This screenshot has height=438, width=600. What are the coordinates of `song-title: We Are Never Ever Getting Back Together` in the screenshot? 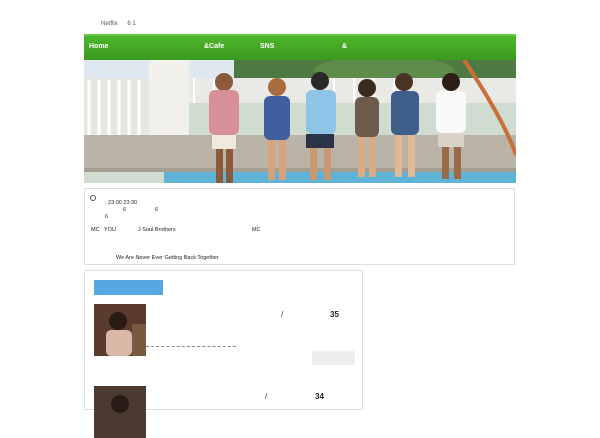 It's located at (167, 258).